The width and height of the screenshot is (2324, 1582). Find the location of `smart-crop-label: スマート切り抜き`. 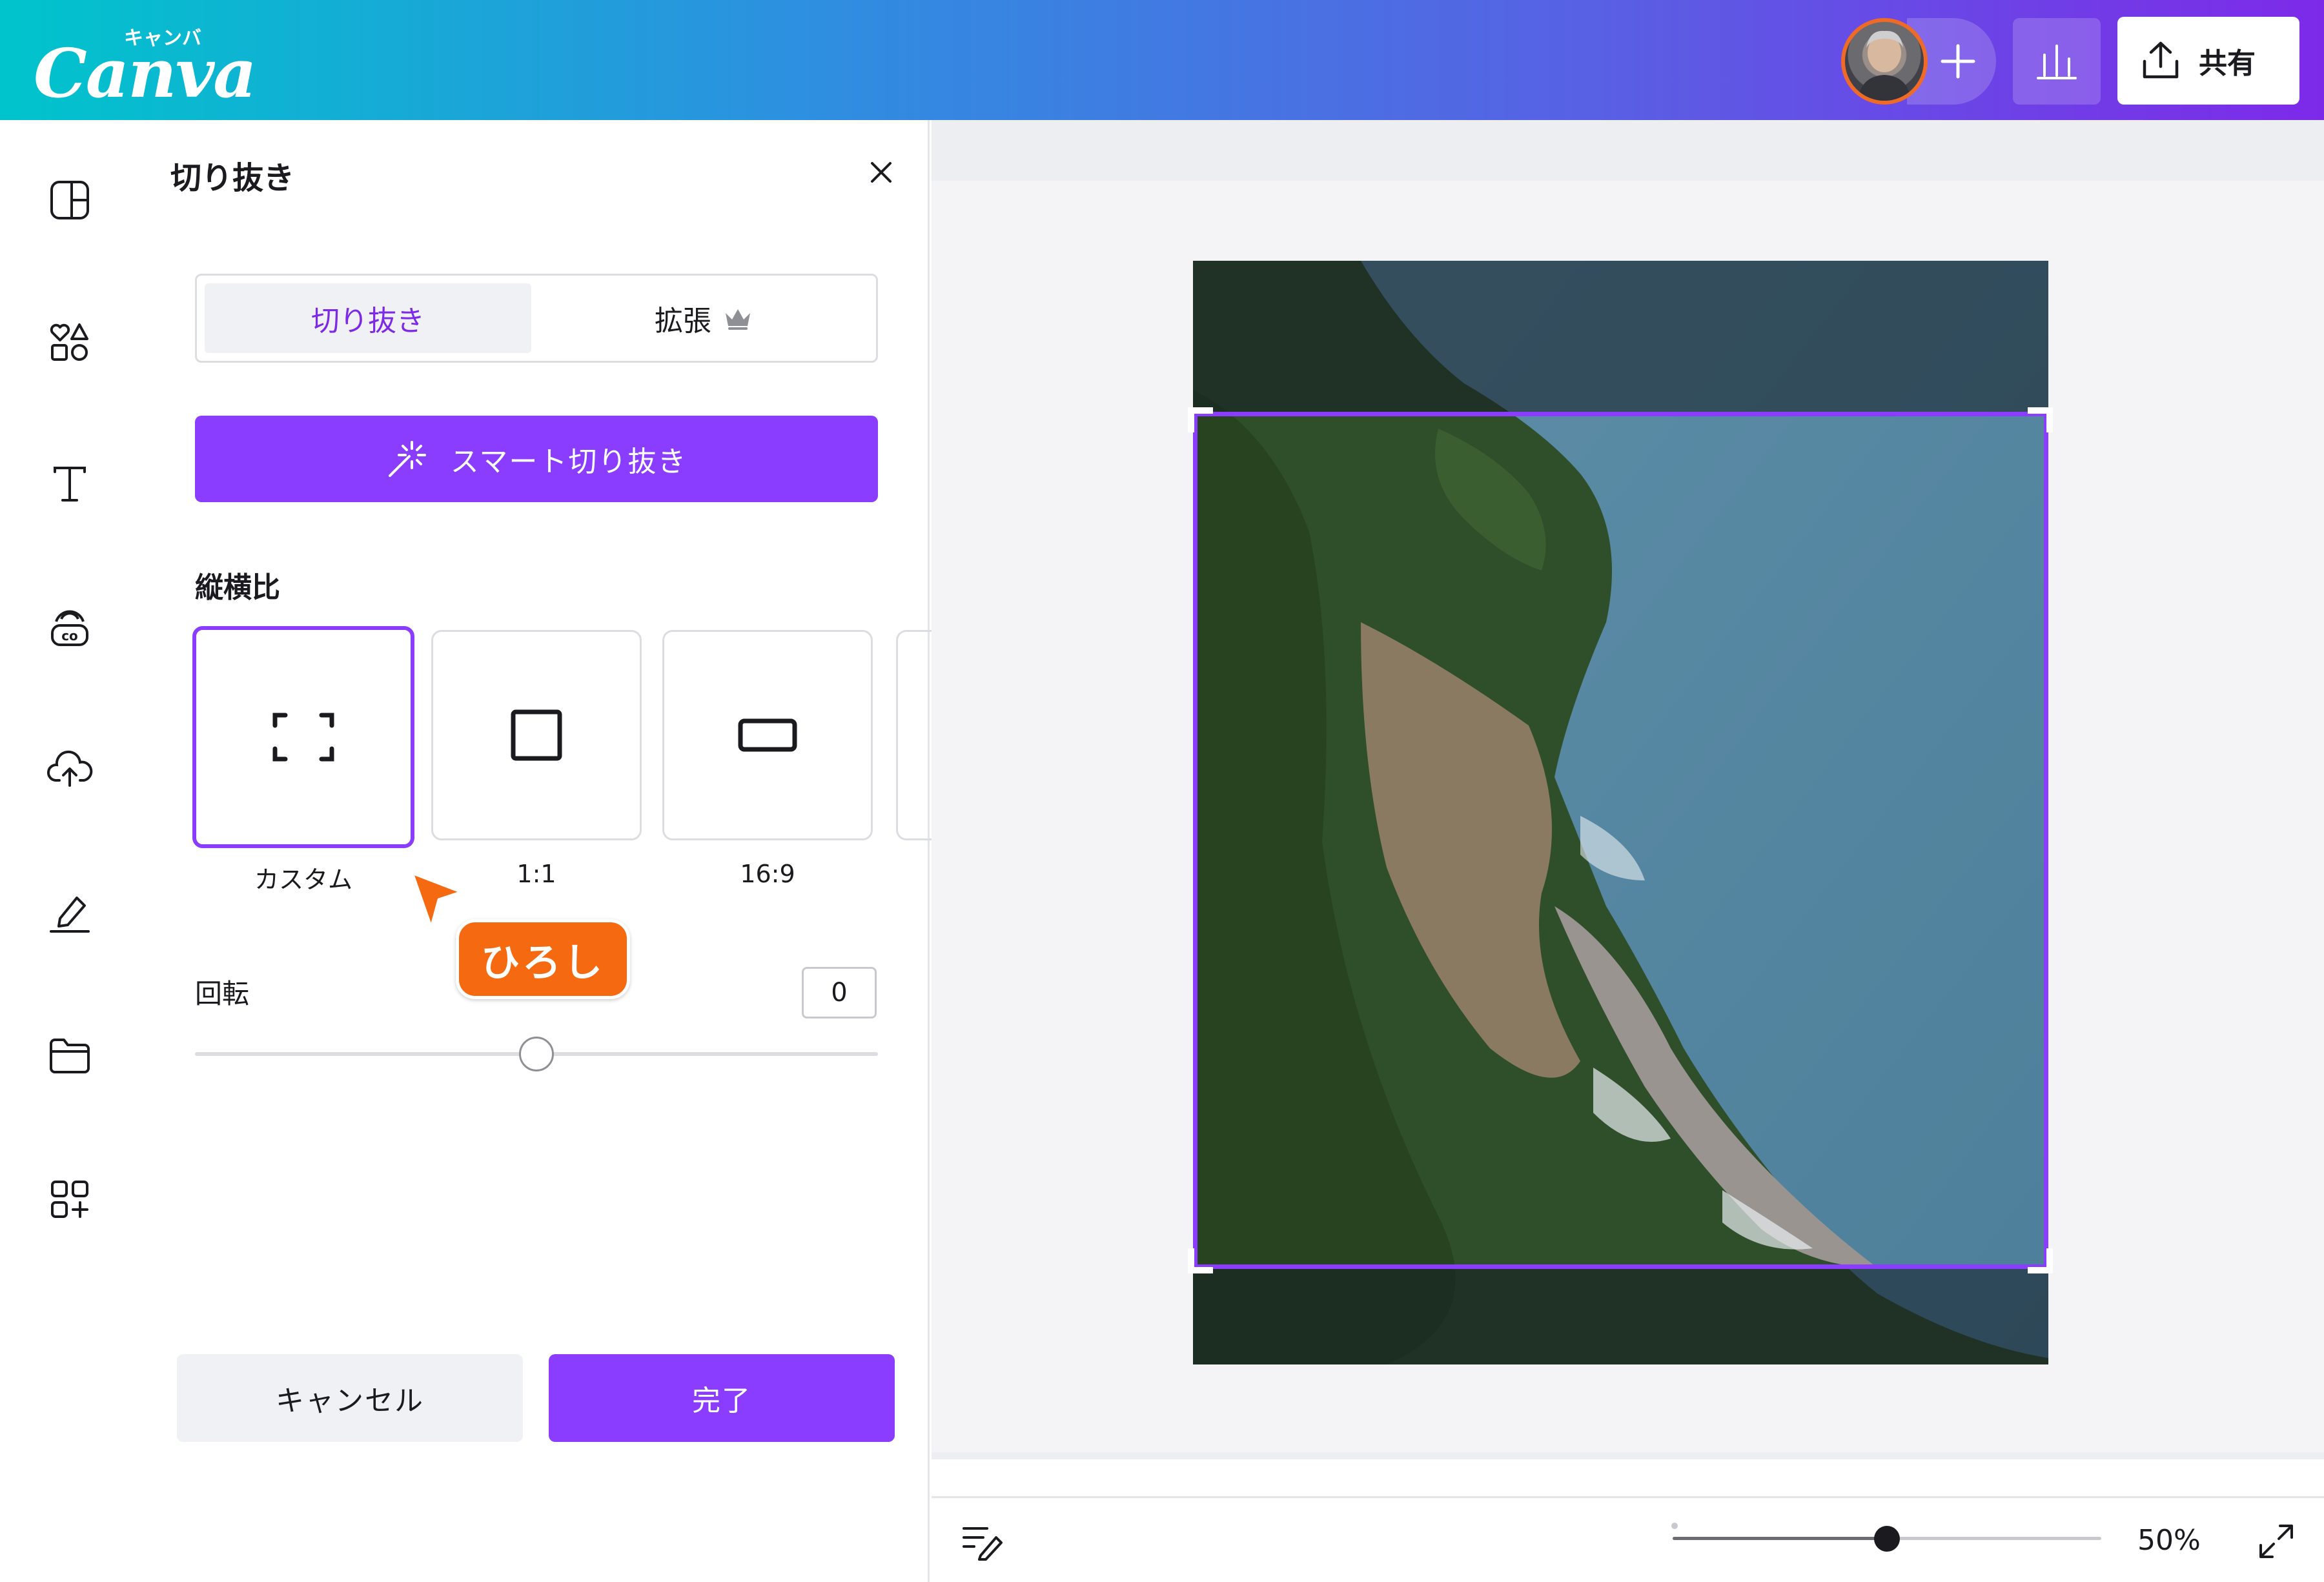

smart-crop-label: スマート切り抜き is located at coordinates (569, 461).